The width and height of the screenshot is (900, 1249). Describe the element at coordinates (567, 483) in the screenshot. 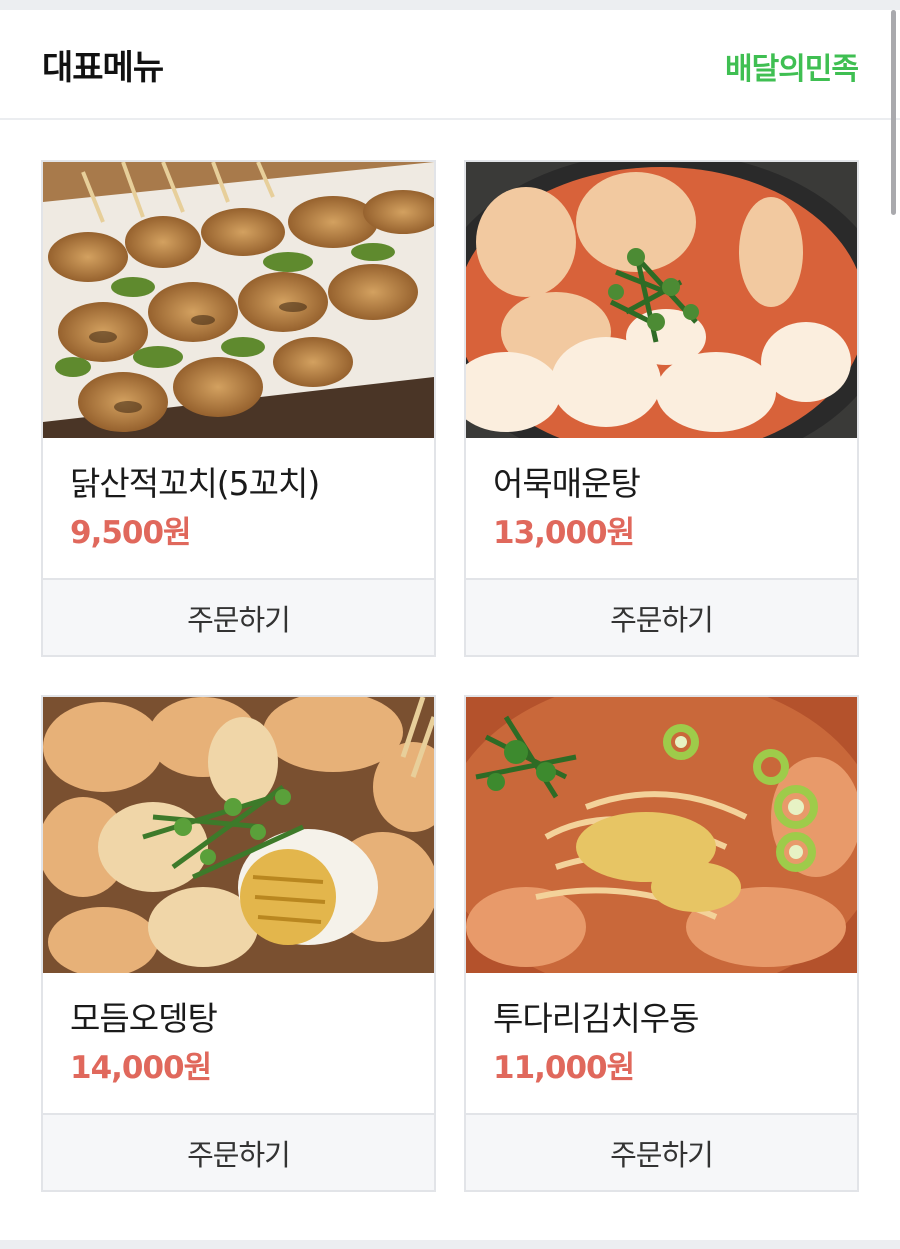

I see `menu-name: 어묵매운탕` at that location.